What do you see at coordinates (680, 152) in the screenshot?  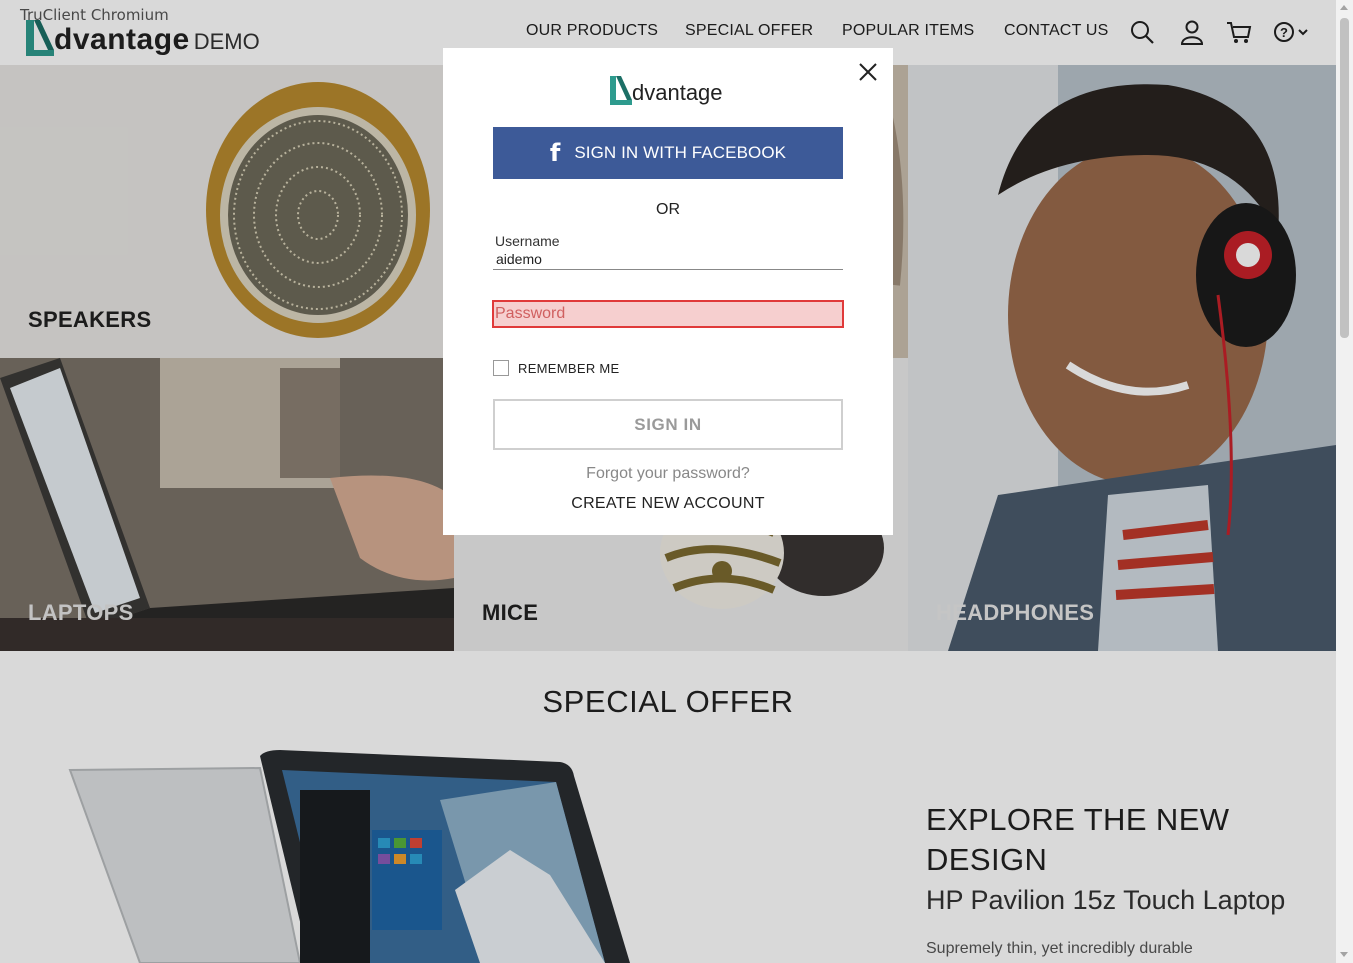 I see `facebook-signin-label: SIGN IN WITH FACEBOOK` at bounding box center [680, 152].